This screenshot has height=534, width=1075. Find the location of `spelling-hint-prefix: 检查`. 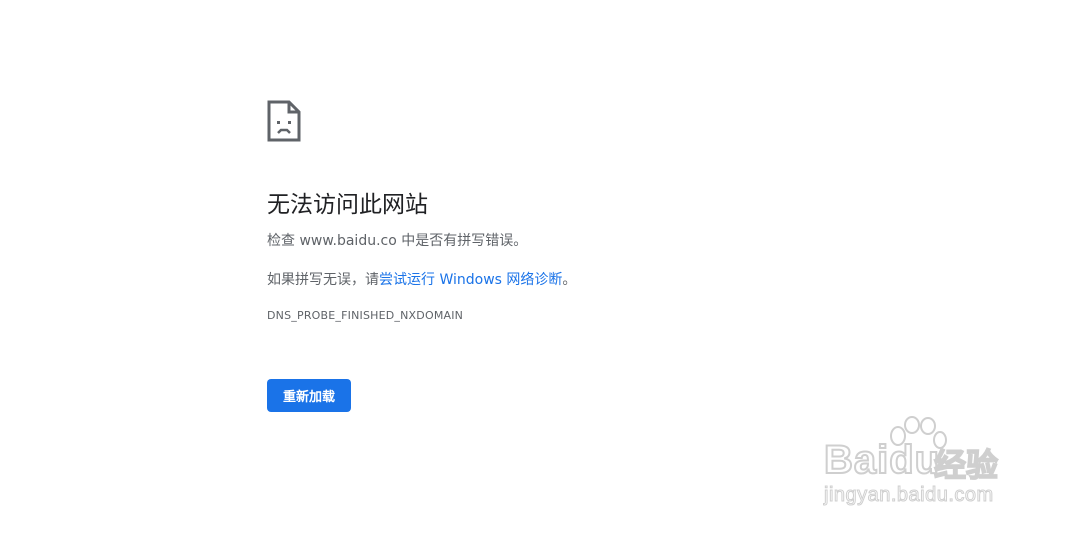

spelling-hint-prefix: 检查 is located at coordinates (283, 241).